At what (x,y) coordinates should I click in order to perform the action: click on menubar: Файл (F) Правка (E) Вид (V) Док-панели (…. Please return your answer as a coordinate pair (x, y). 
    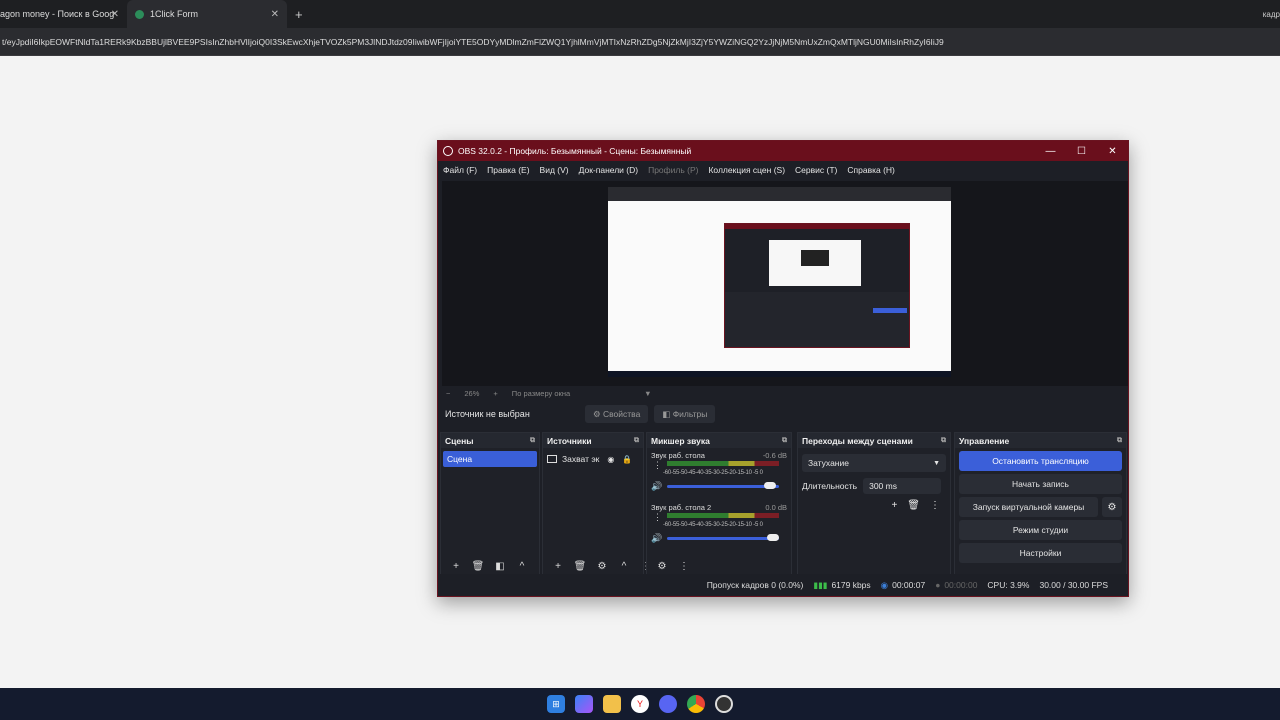
    Looking at the image, I should click on (783, 170).